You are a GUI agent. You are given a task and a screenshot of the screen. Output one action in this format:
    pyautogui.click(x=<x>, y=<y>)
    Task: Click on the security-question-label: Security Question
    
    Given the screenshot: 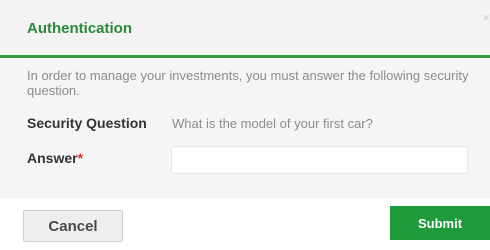 What is the action you would take?
    pyautogui.click(x=87, y=123)
    